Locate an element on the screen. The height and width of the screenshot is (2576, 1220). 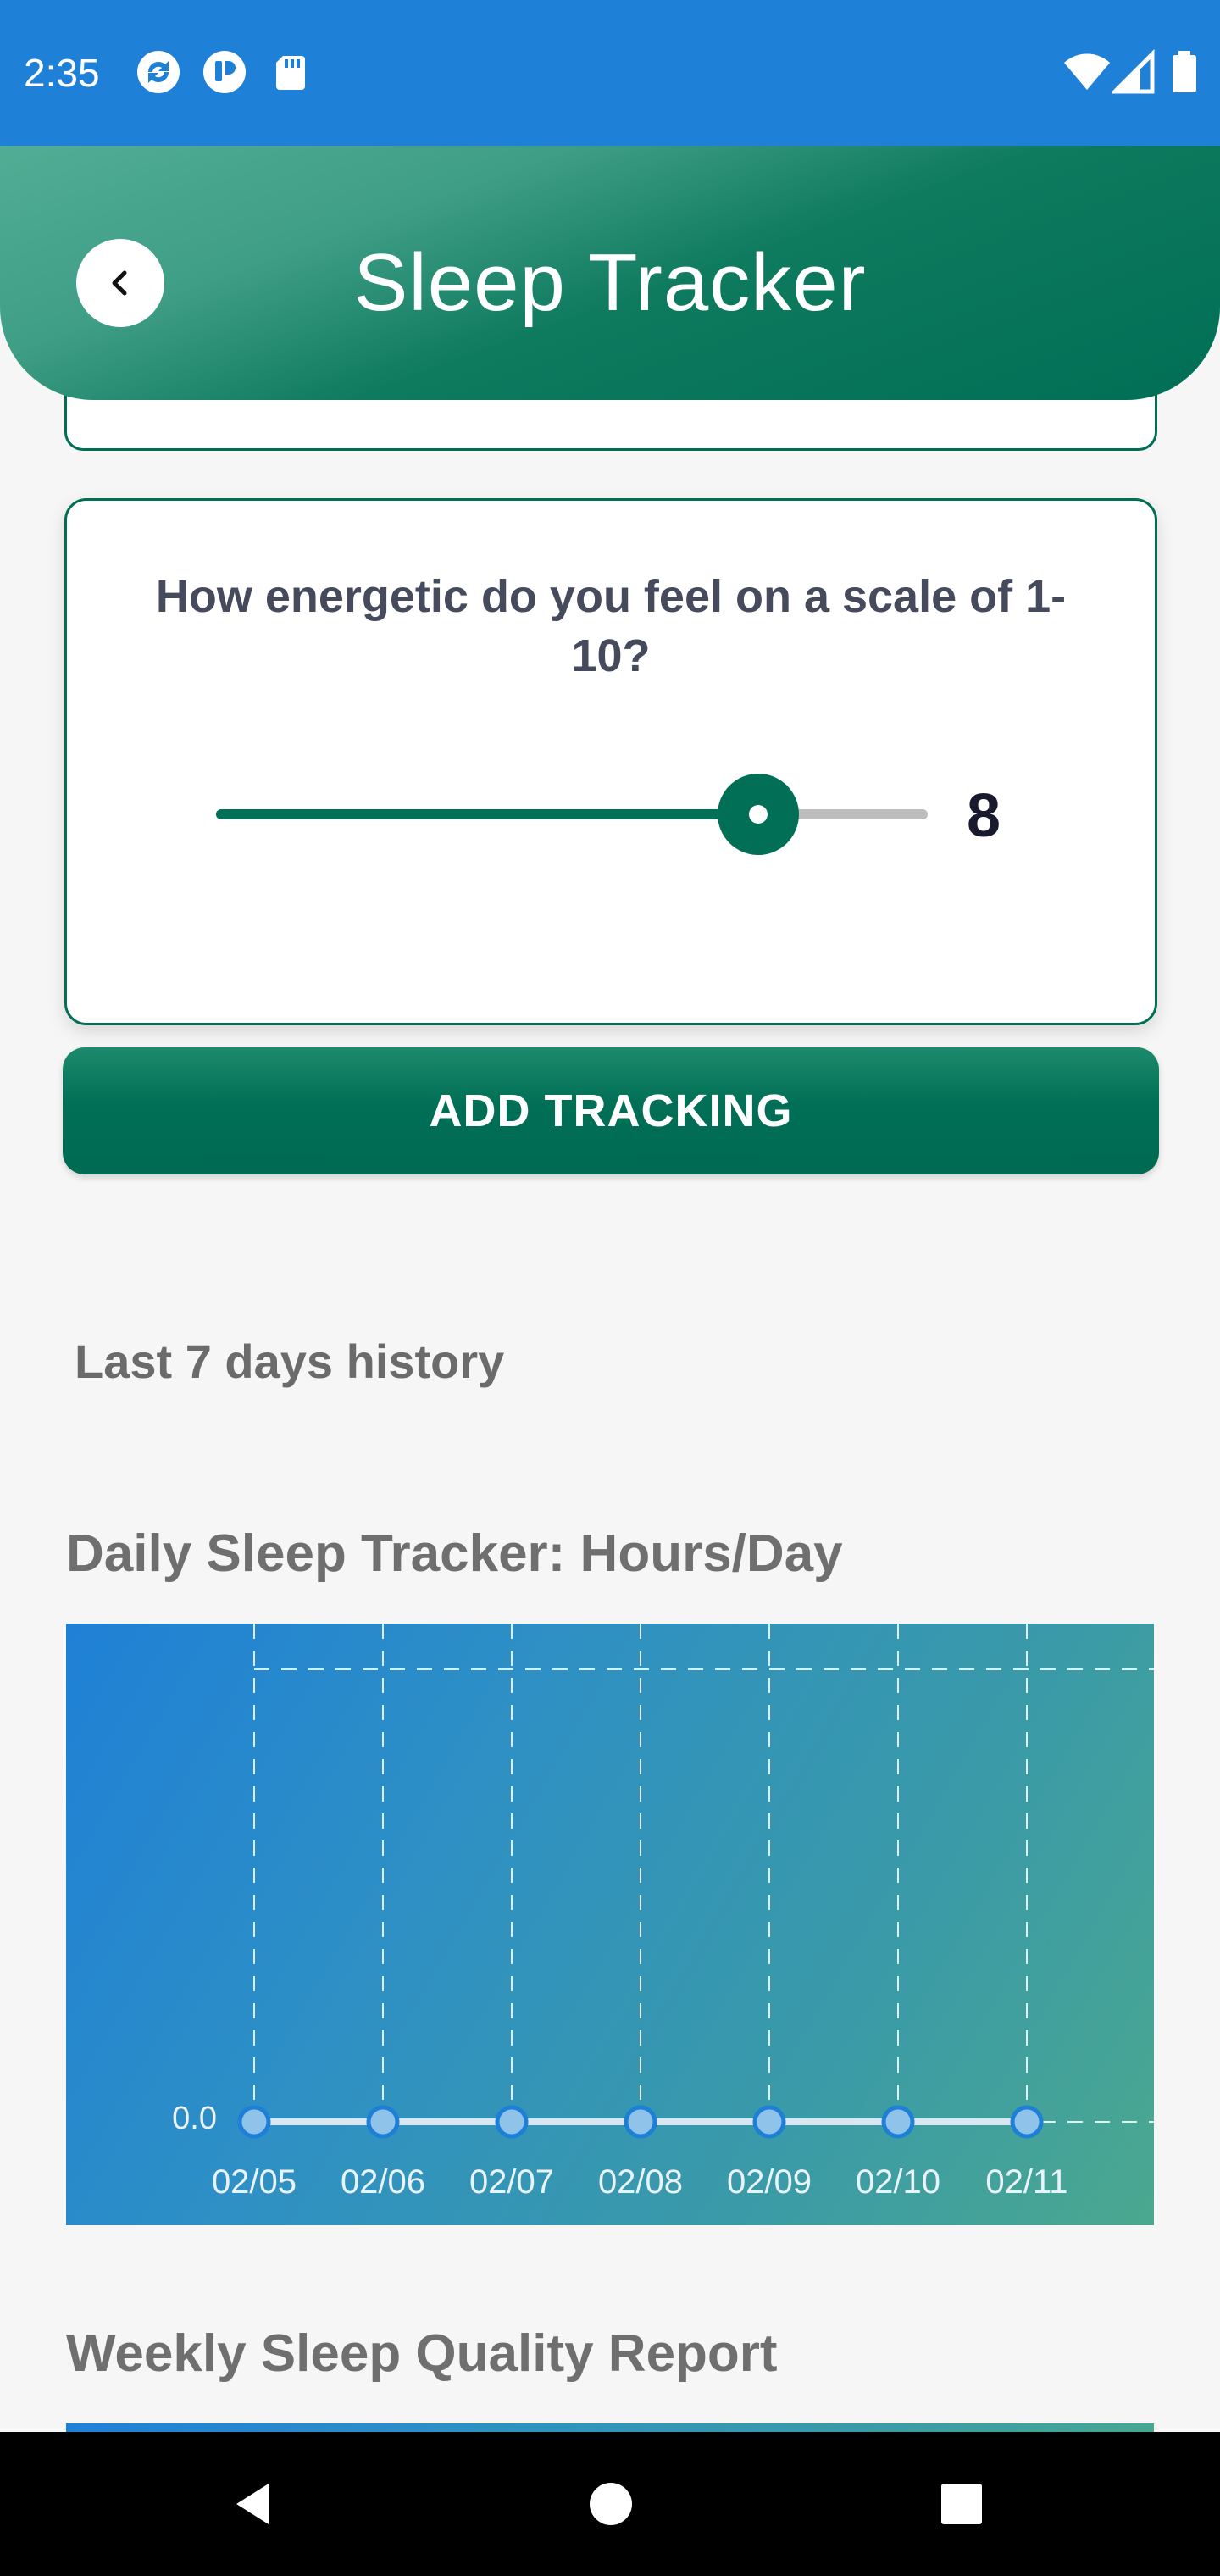
energy-slider is located at coordinates (572, 814).